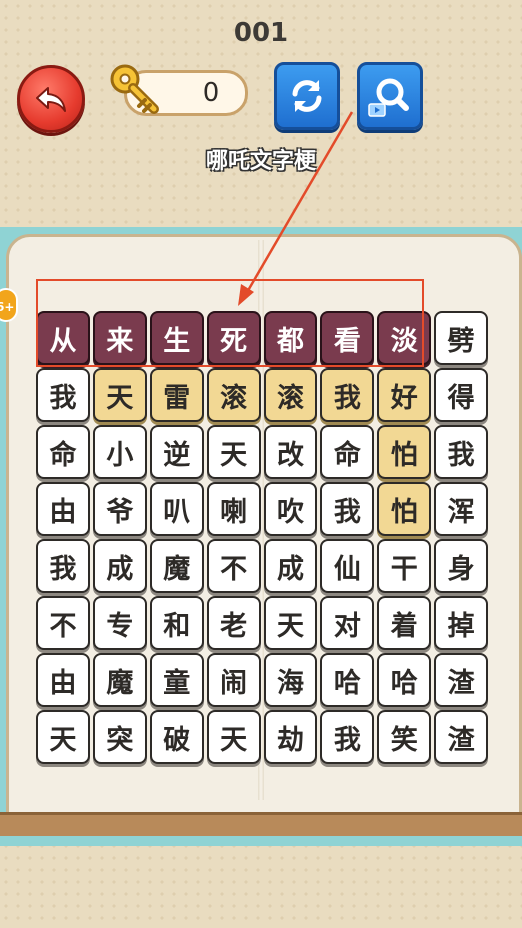 The image size is (522, 928). Describe the element at coordinates (296, 208) in the screenshot. I see `annotation-arrow` at that location.